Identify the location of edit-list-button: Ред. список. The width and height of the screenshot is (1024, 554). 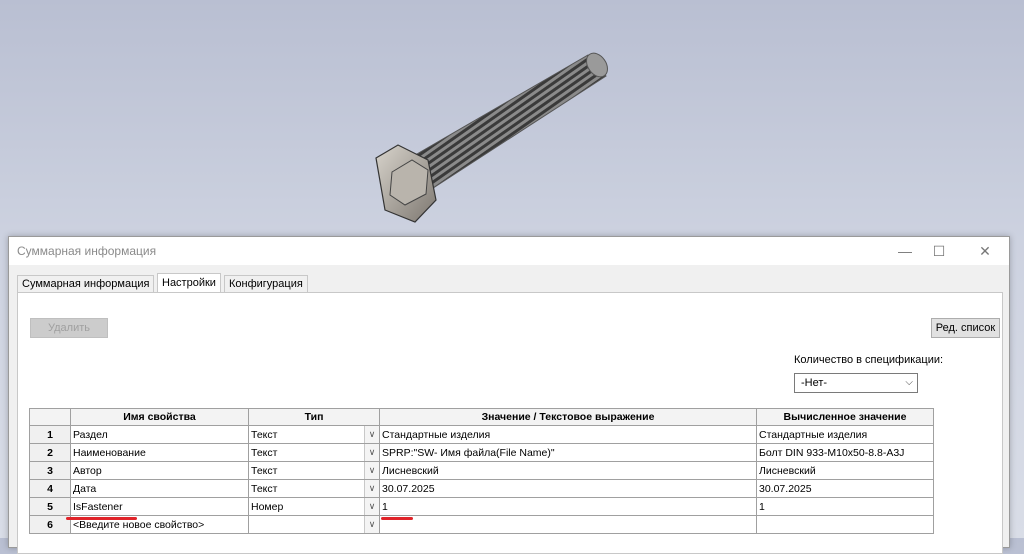
(965, 328).